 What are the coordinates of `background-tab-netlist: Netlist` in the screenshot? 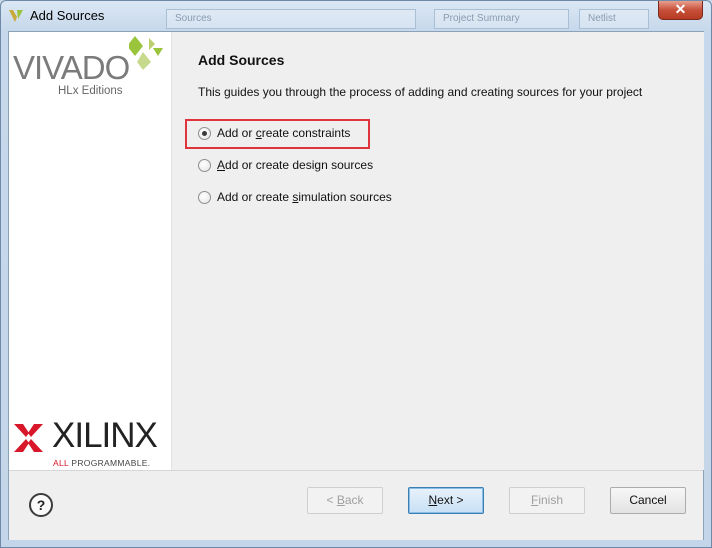 It's located at (614, 19).